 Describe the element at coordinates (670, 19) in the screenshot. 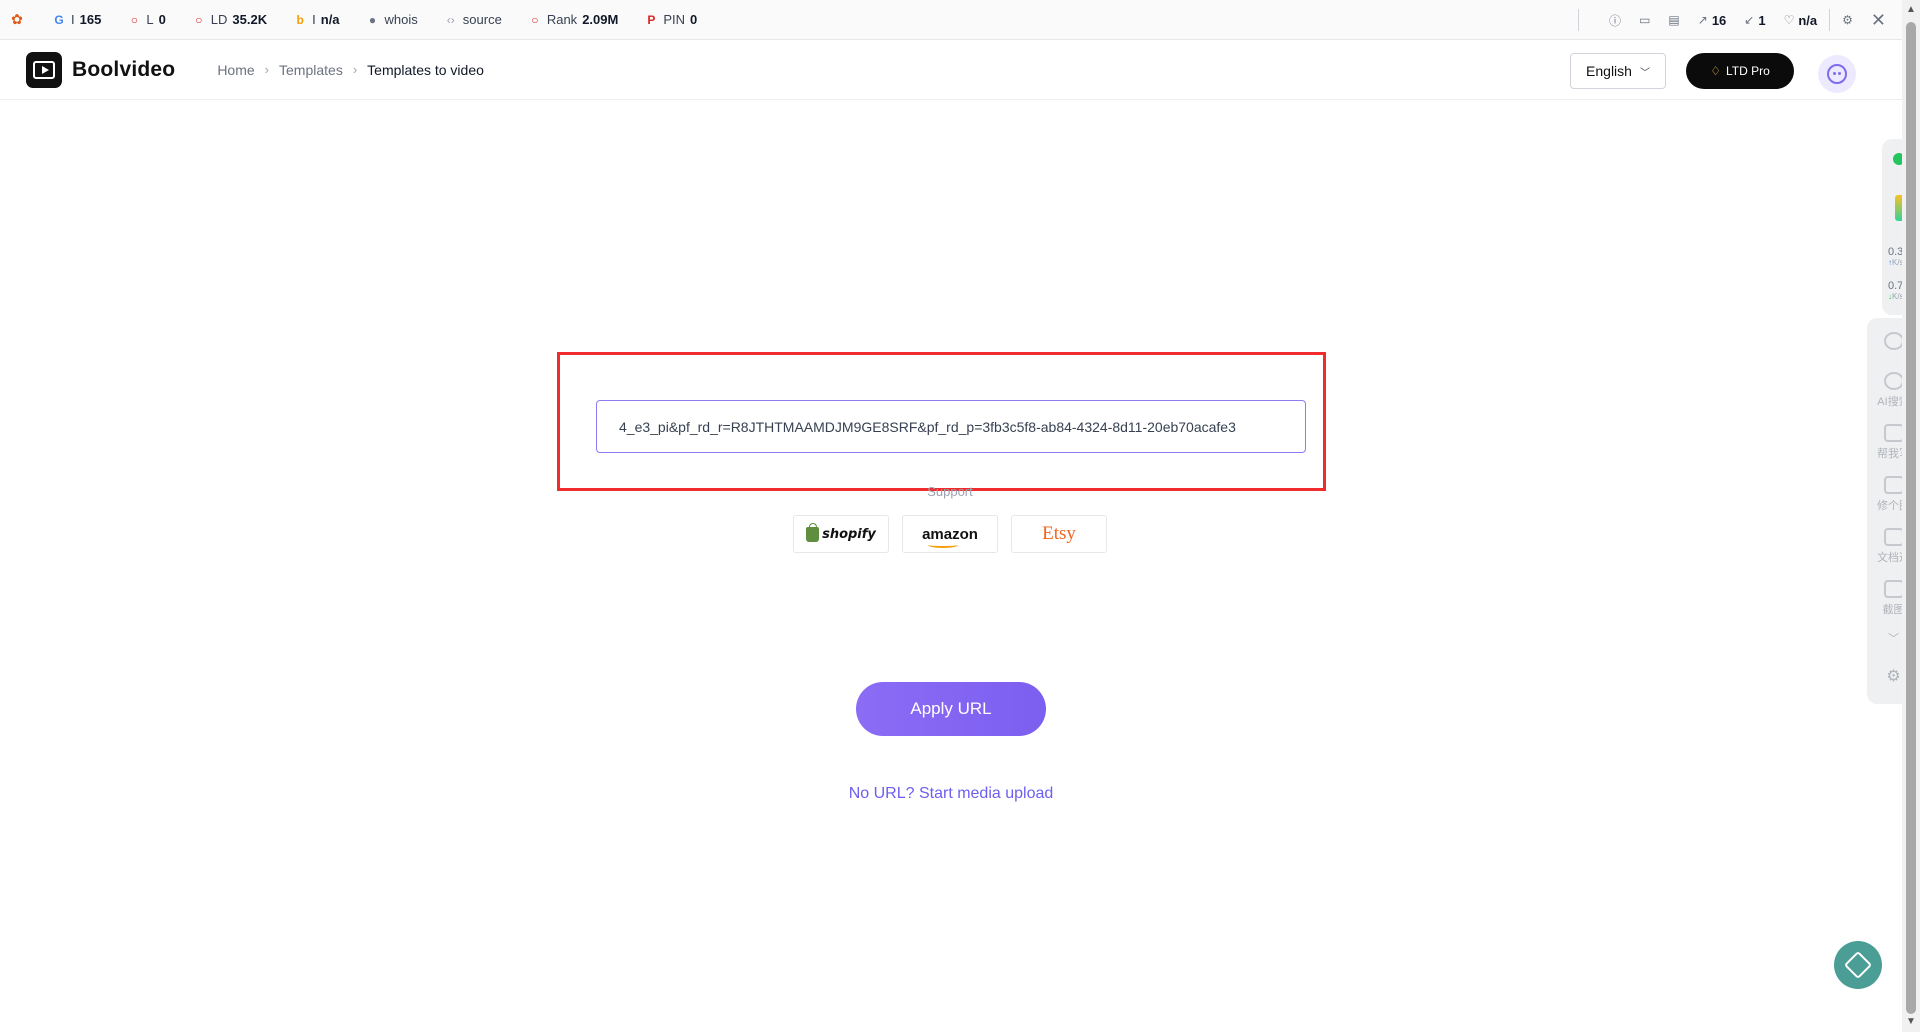

I see `seo-pinterest: P PIN 0` at that location.